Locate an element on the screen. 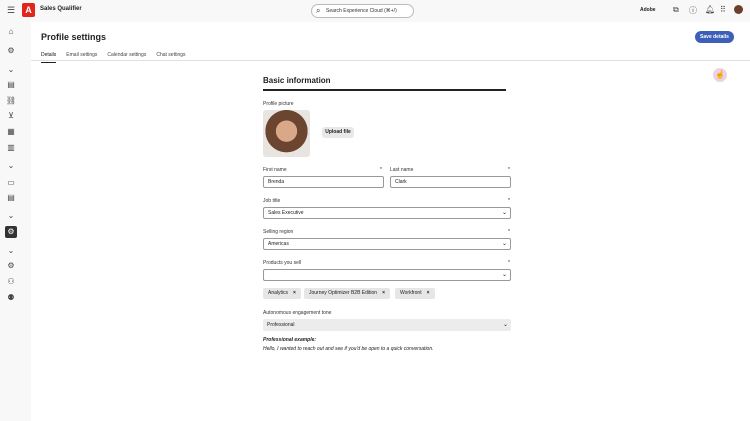  tag-label: Journey Optimizer B2B Edition is located at coordinates (343, 293).